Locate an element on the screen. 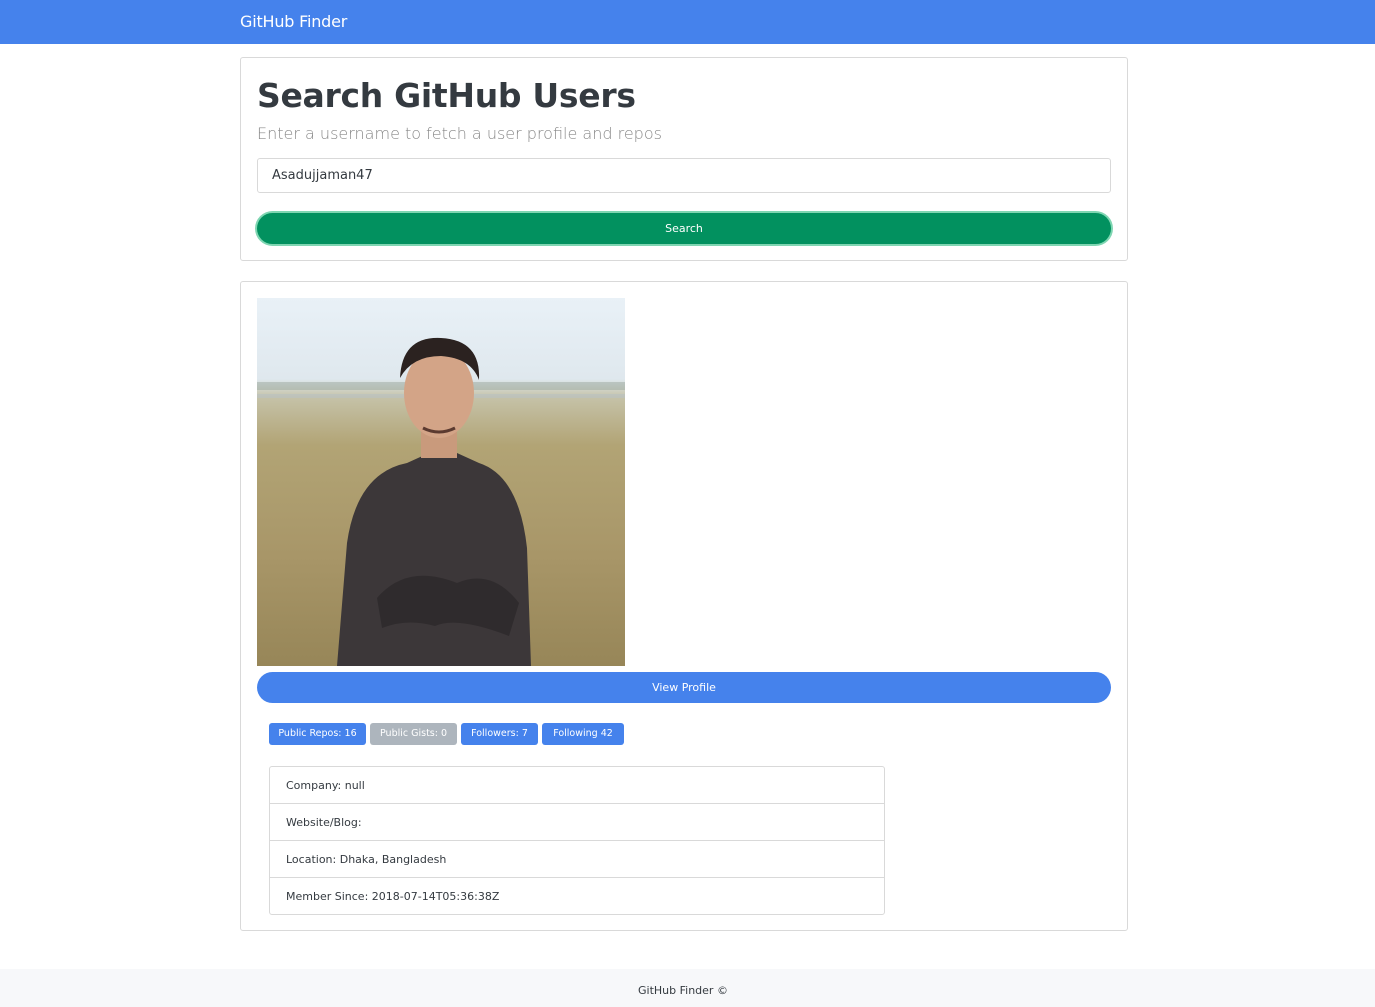 The height and width of the screenshot is (1007, 1375). page-title: Search GitHub Users is located at coordinates (446, 95).